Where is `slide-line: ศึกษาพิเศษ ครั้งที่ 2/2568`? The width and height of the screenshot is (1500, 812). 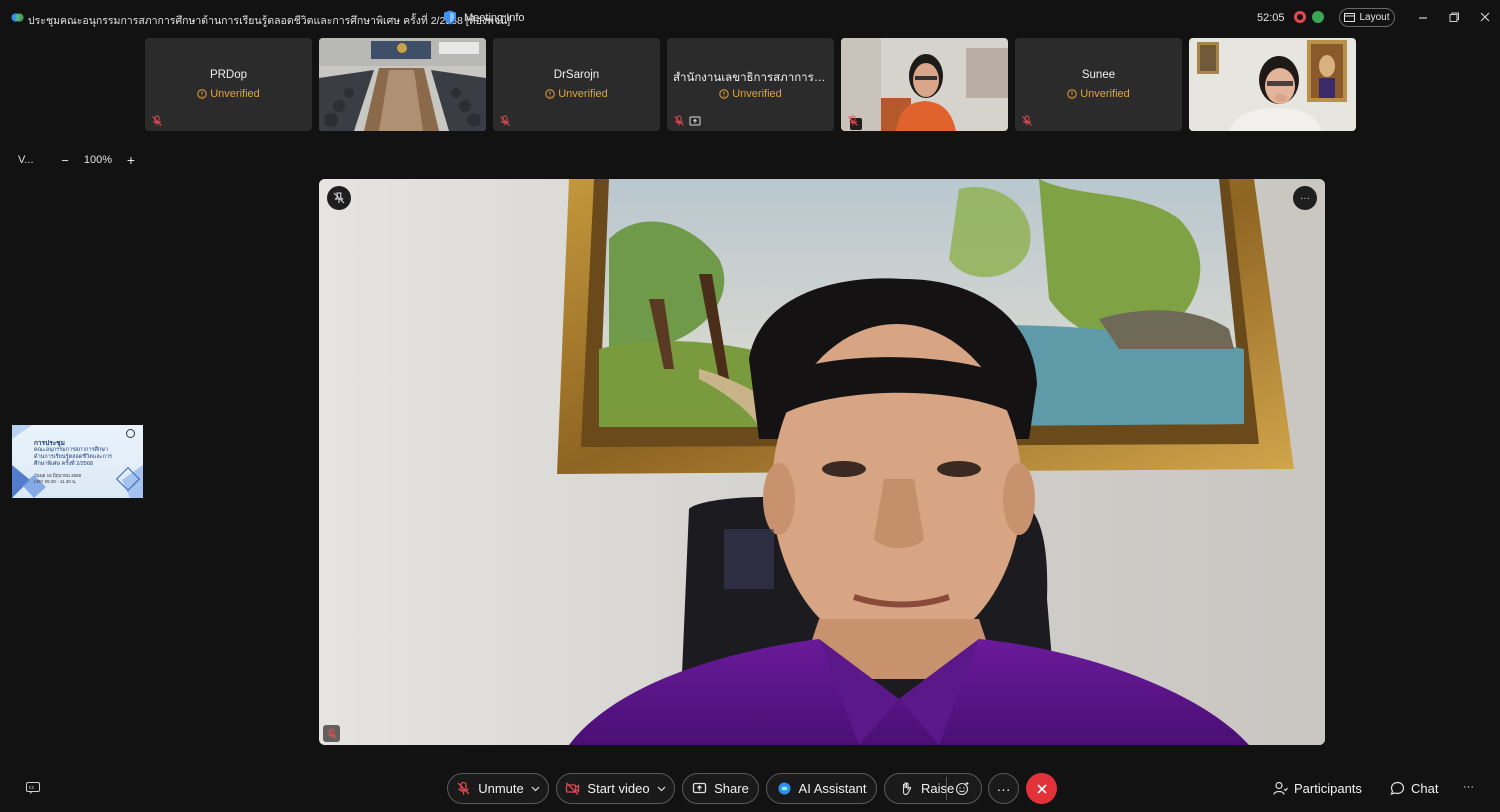
slide-line: ศึกษาพิเศษ ครั้งที่ 2/2568 is located at coordinates (63, 464).